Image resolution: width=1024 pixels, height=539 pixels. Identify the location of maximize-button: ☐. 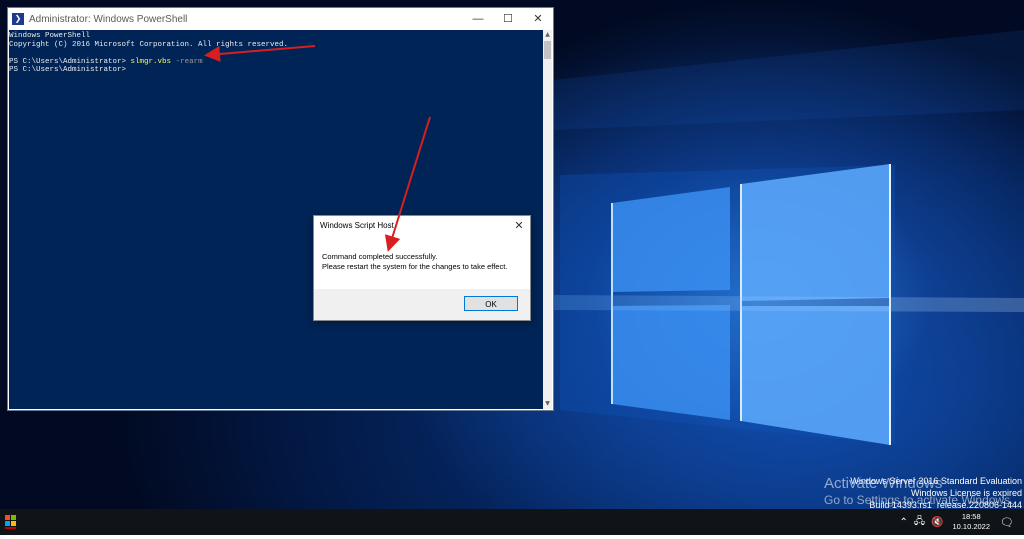
(508, 19).